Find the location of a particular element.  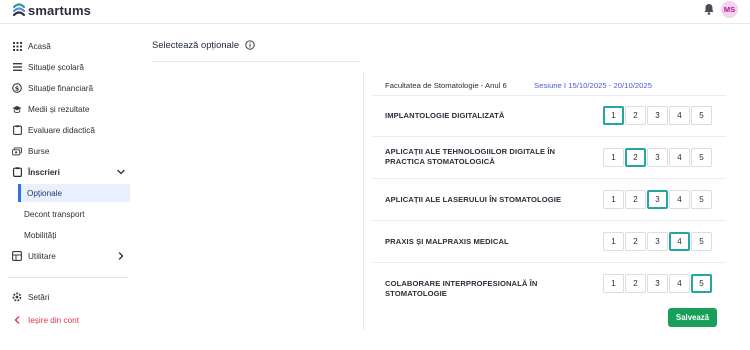

faculty-label: Facultatea de Stomatologie - Anul 6 is located at coordinates (446, 85).